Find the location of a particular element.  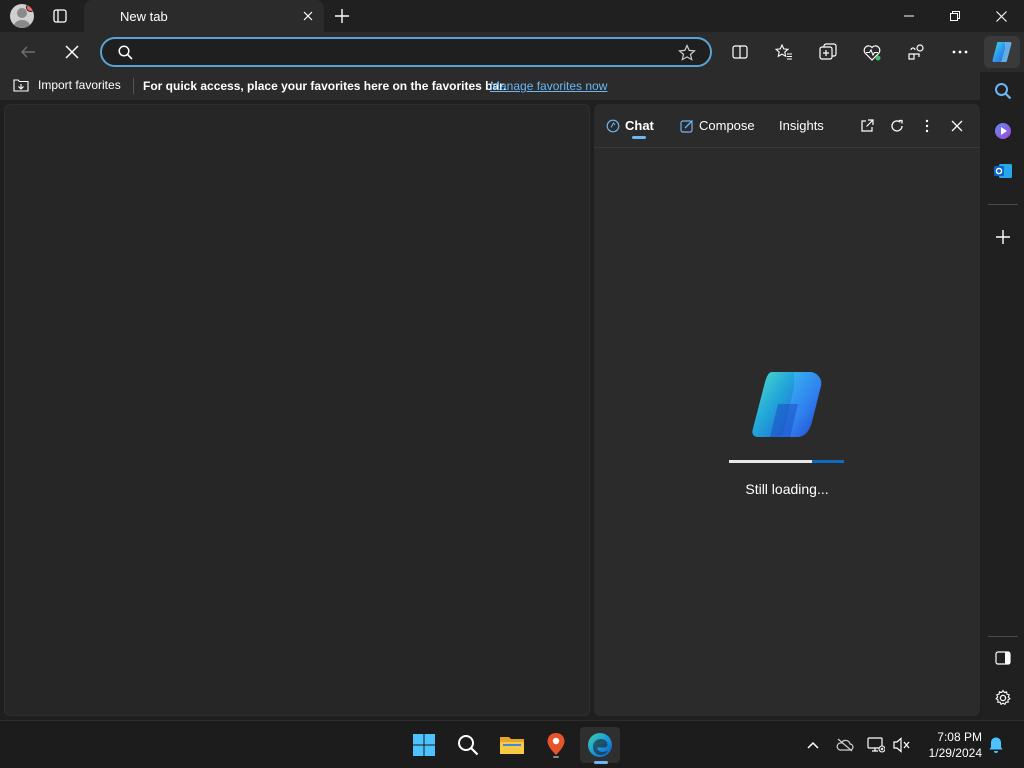

back-arrow-icon is located at coordinates (28, 52).